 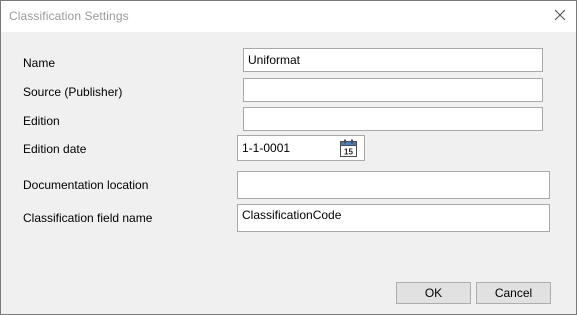 I want to click on close-icon, so click(x=560, y=15).